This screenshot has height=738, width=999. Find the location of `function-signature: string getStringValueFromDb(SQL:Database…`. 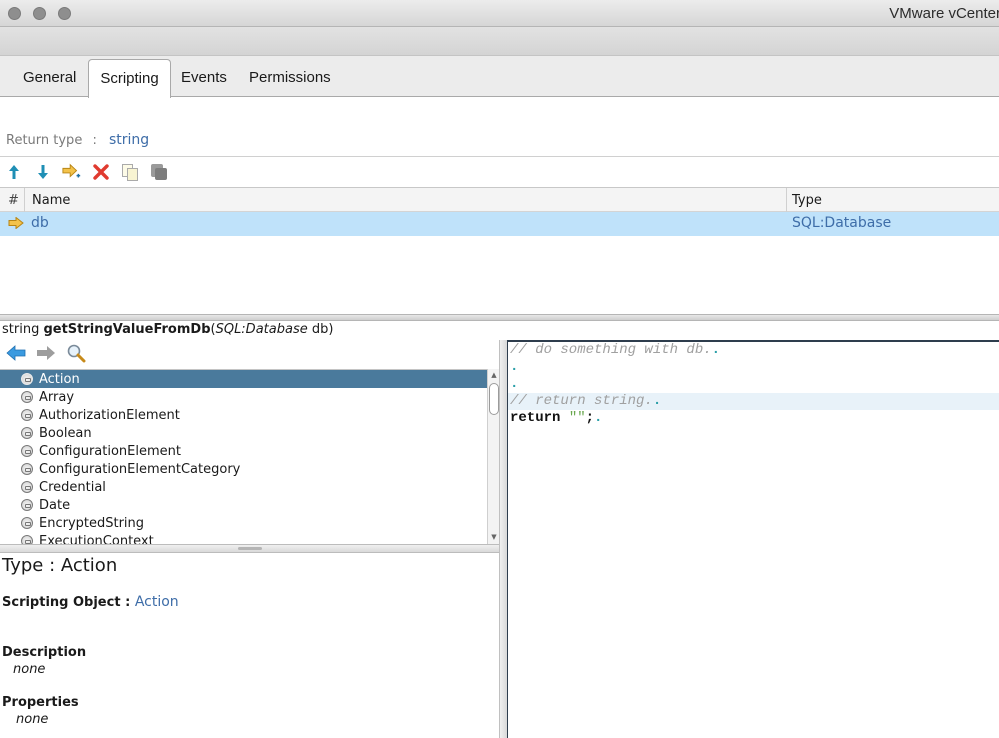

function-signature: string getStringValueFromDb(SQL:Database… is located at coordinates (167, 329).